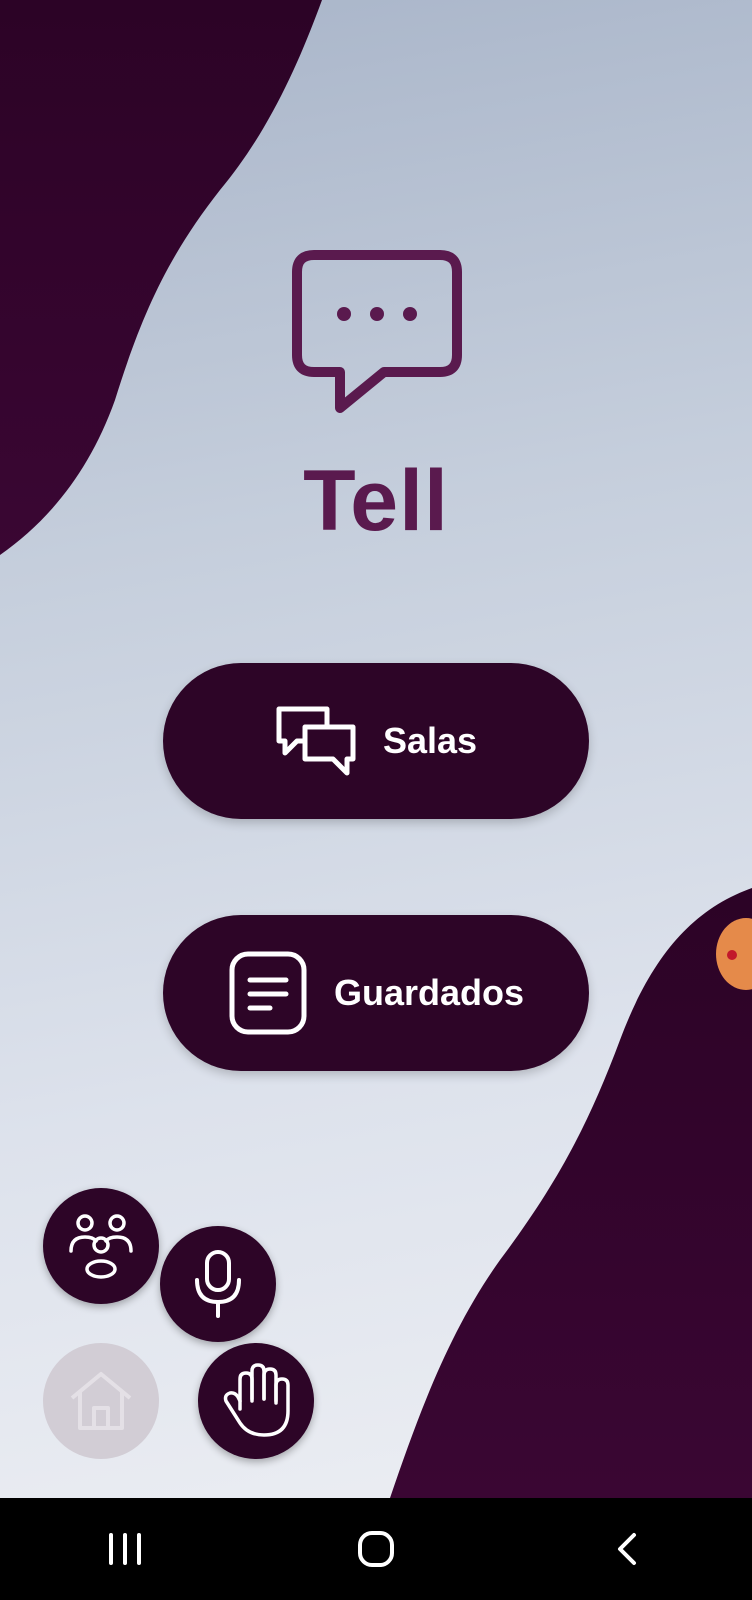 This screenshot has height=1600, width=752. Describe the element at coordinates (376, 501) in the screenshot. I see `app-title: Tell` at that location.